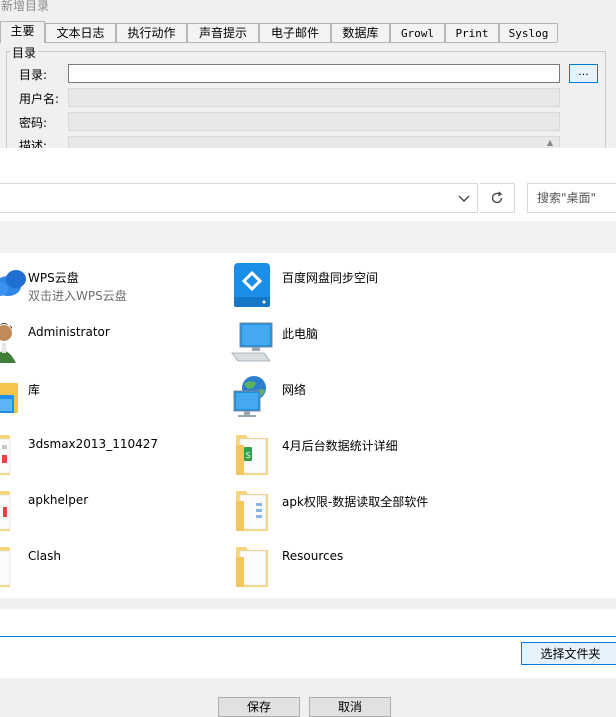 This screenshot has height=717, width=616. I want to click on list-item: Administrator, so click(113, 344).